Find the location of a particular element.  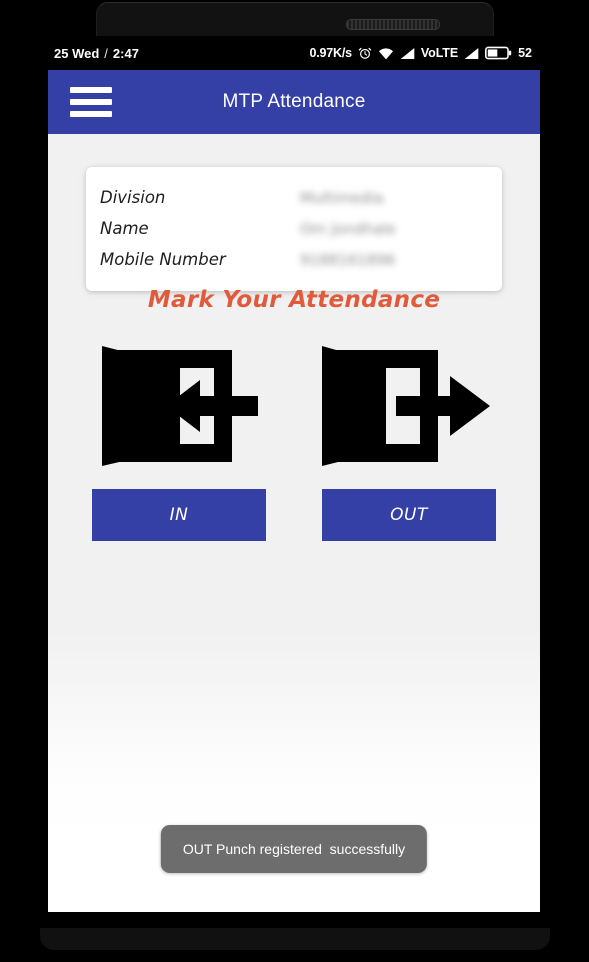

device-bottom-bezel is located at coordinates (295, 939).